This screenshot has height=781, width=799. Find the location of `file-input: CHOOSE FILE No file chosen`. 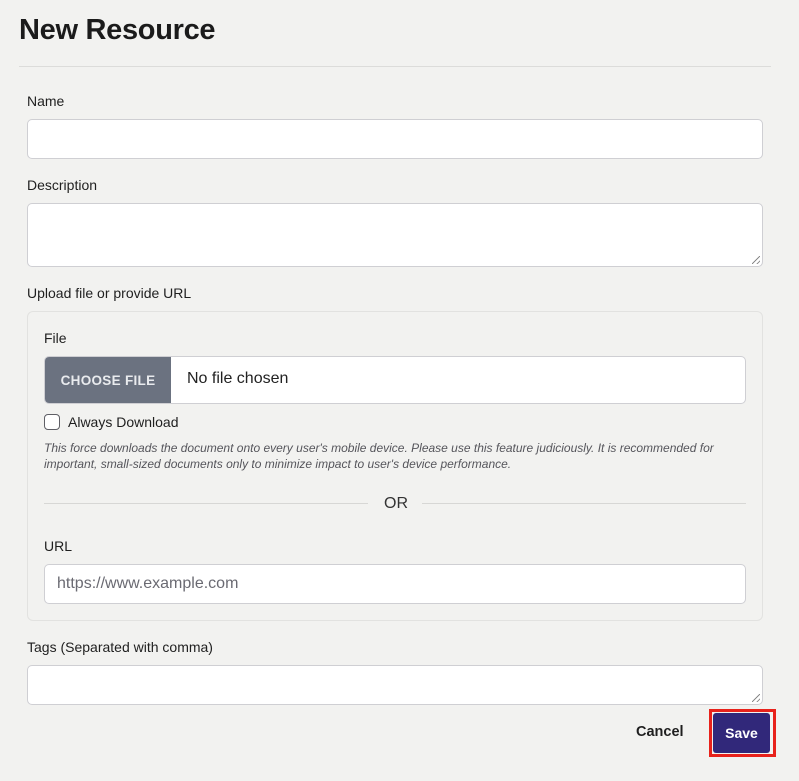

file-input: CHOOSE FILE No file chosen is located at coordinates (395, 380).